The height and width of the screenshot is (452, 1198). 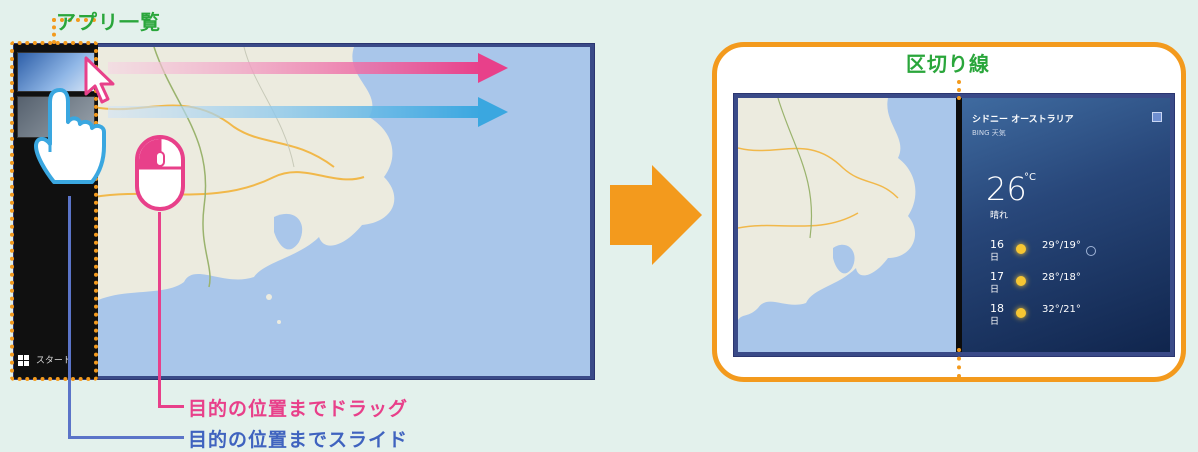 What do you see at coordinates (959, 90) in the screenshot?
I see `divider-leader-top` at bounding box center [959, 90].